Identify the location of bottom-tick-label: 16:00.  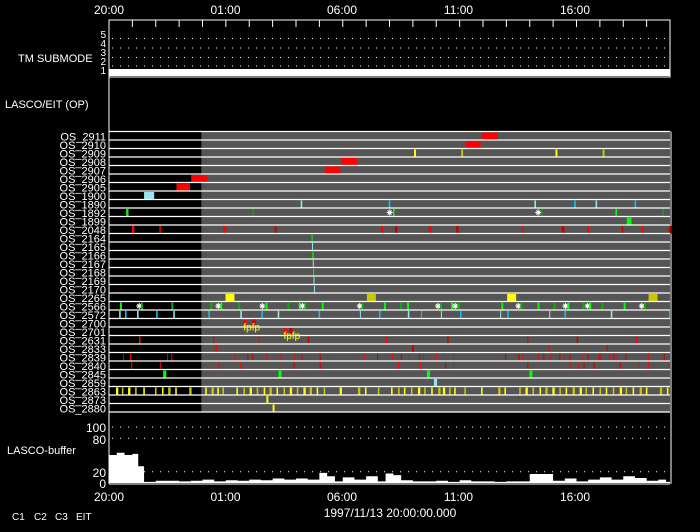
(575, 497).